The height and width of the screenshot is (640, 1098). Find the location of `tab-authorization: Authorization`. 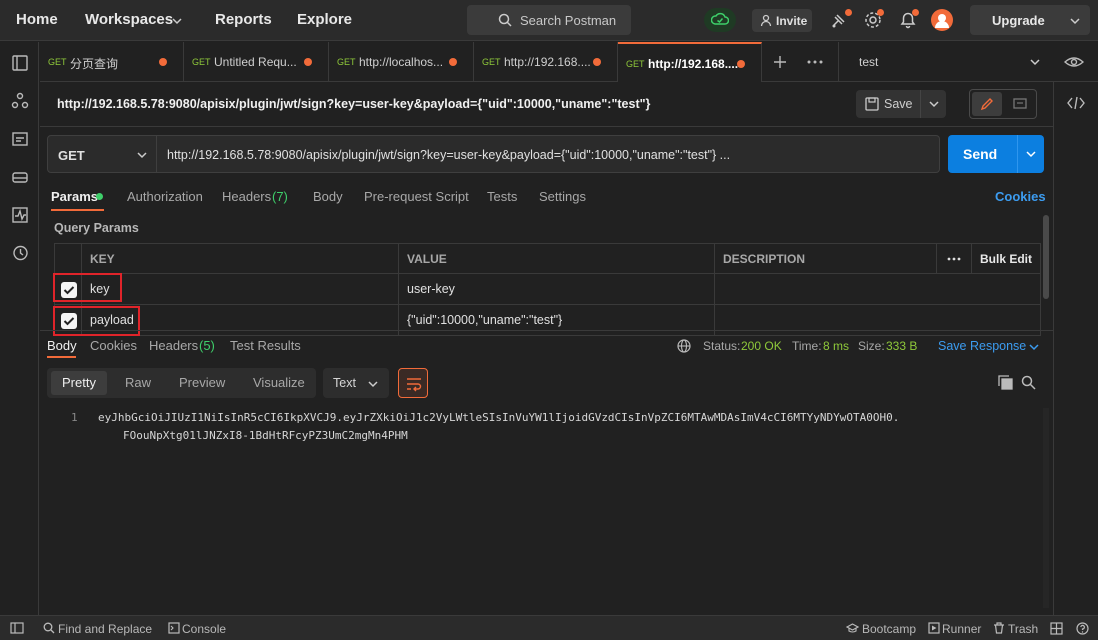

tab-authorization: Authorization is located at coordinates (165, 196).